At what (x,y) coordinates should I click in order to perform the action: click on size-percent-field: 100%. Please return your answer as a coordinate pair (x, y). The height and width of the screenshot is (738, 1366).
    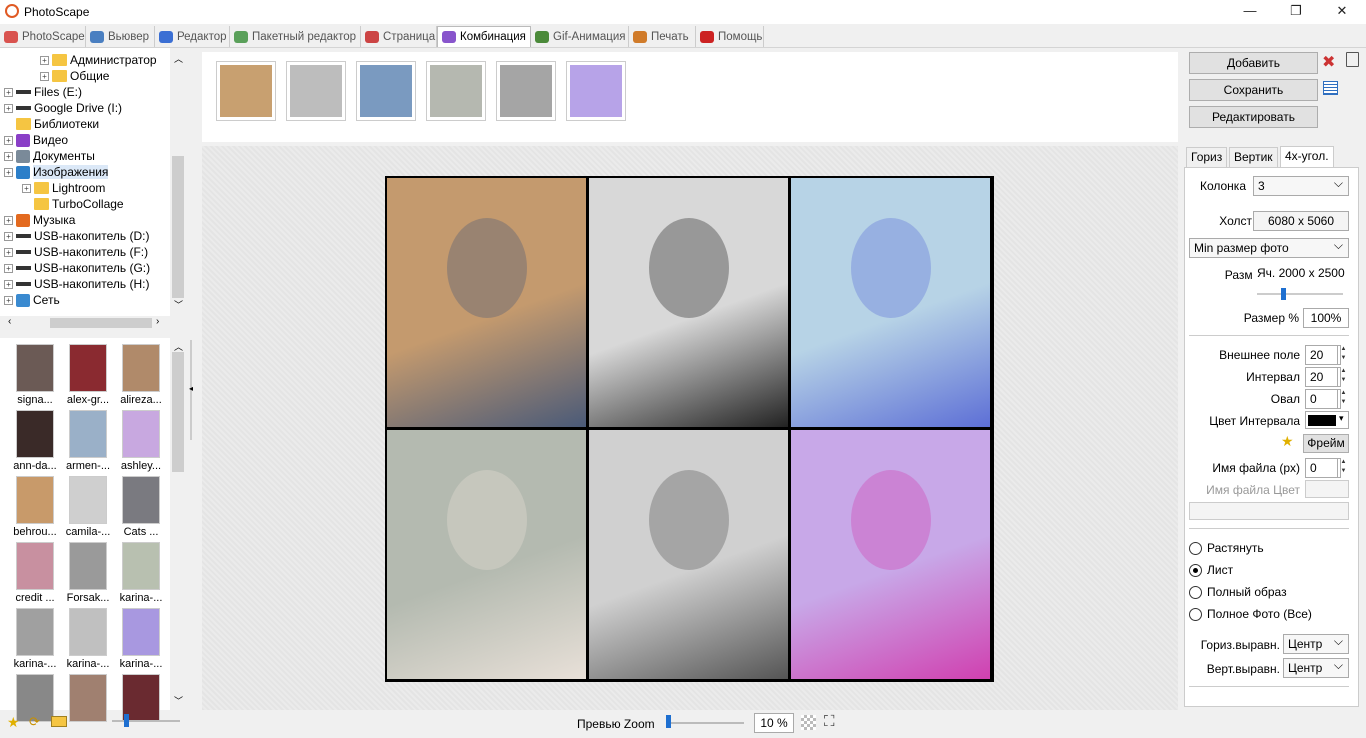
    Looking at the image, I should click on (1326, 318).